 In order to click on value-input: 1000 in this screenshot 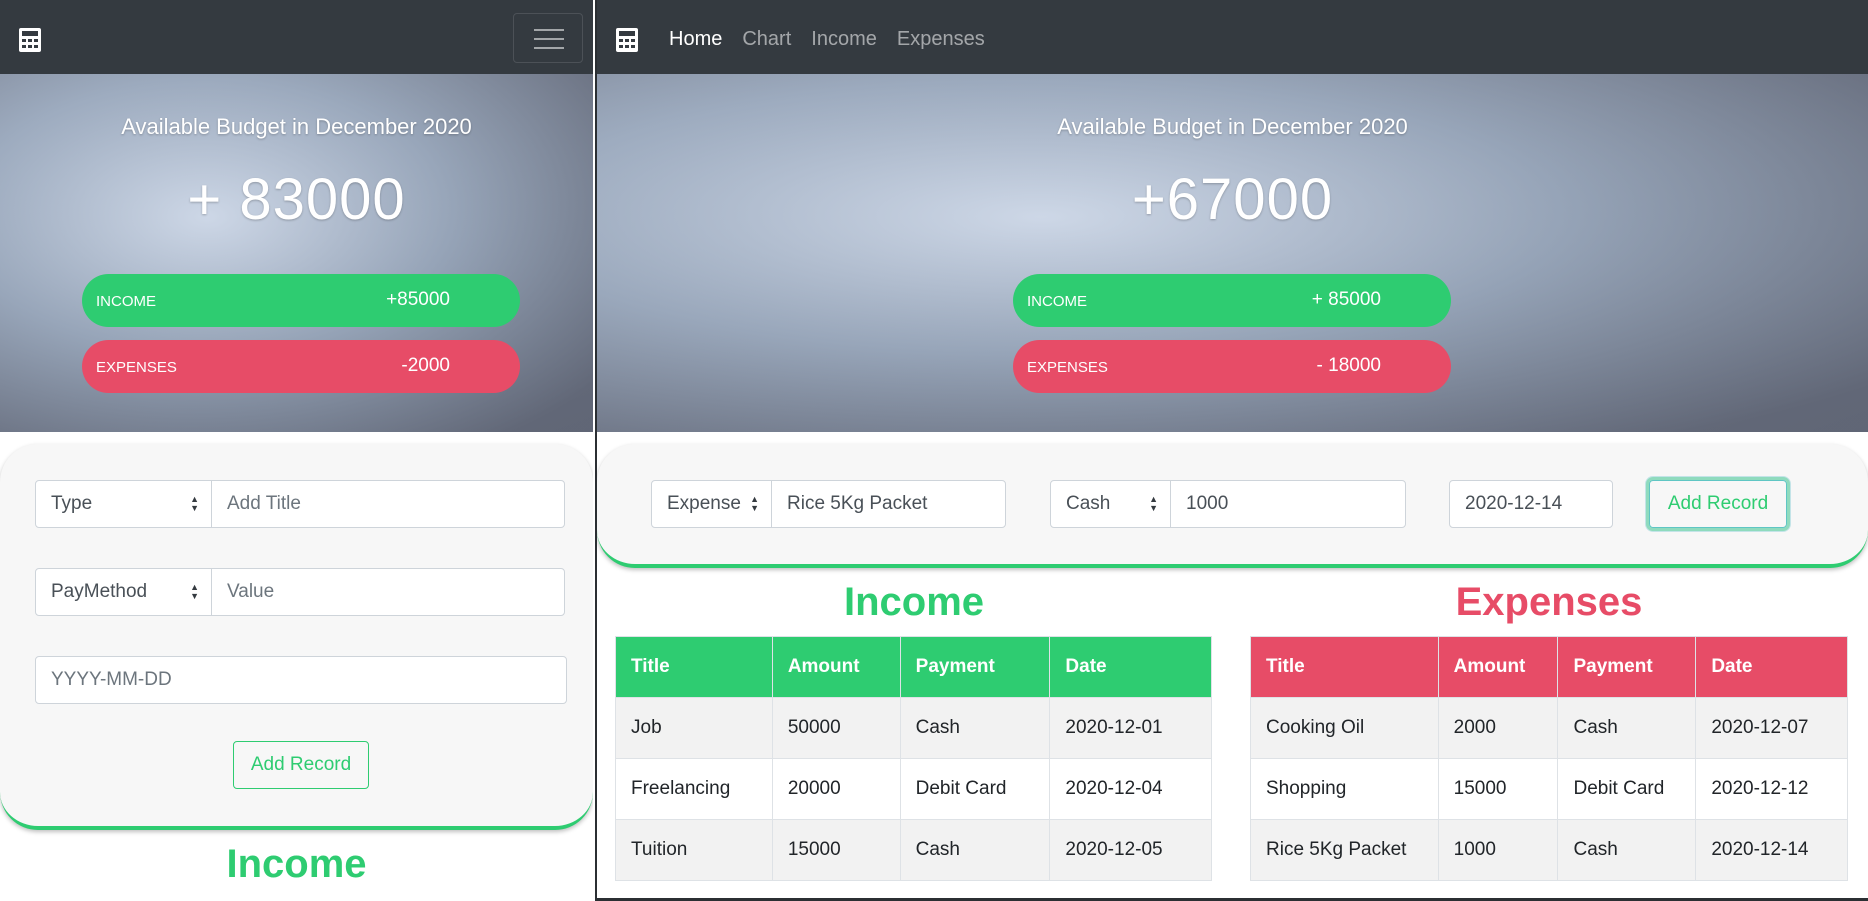, I will do `click(1288, 504)`.